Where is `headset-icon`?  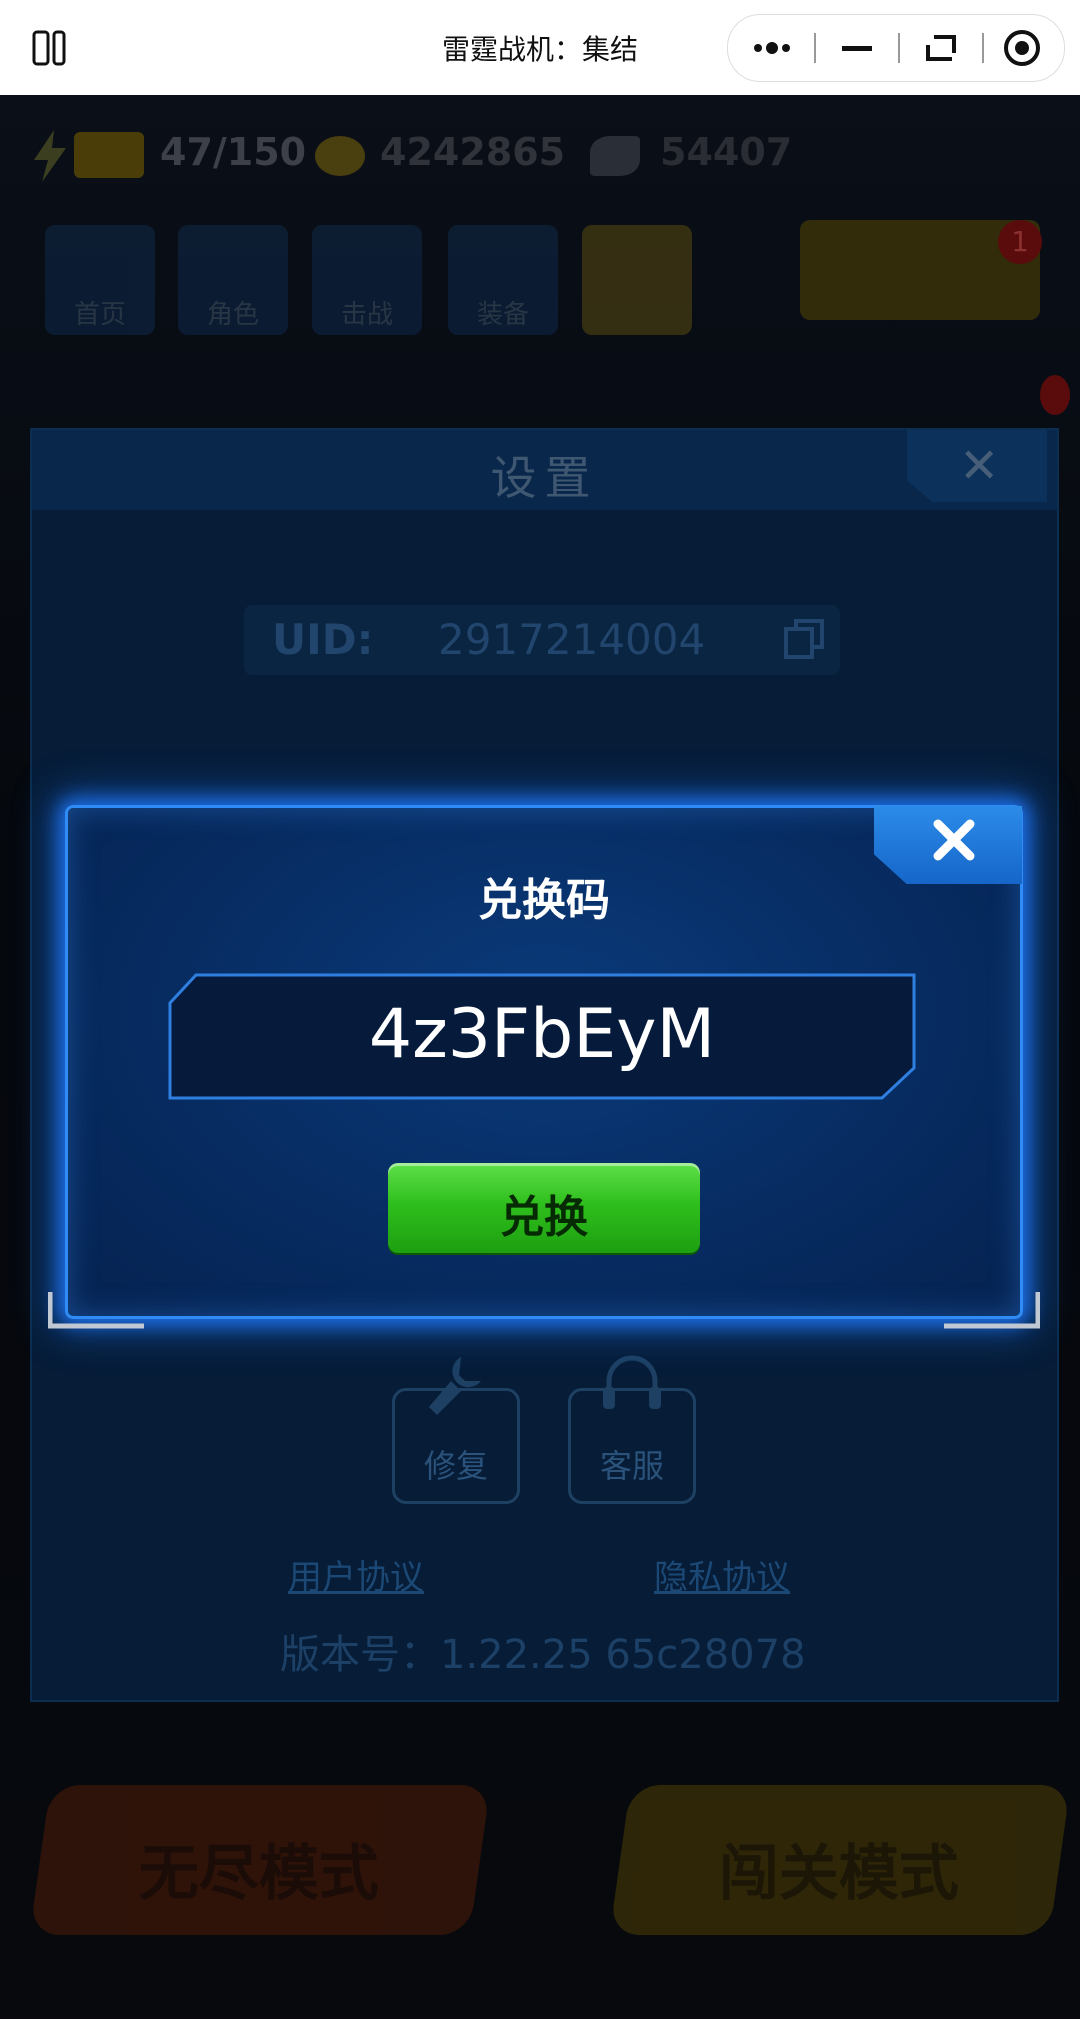 headset-icon is located at coordinates (632, 1382).